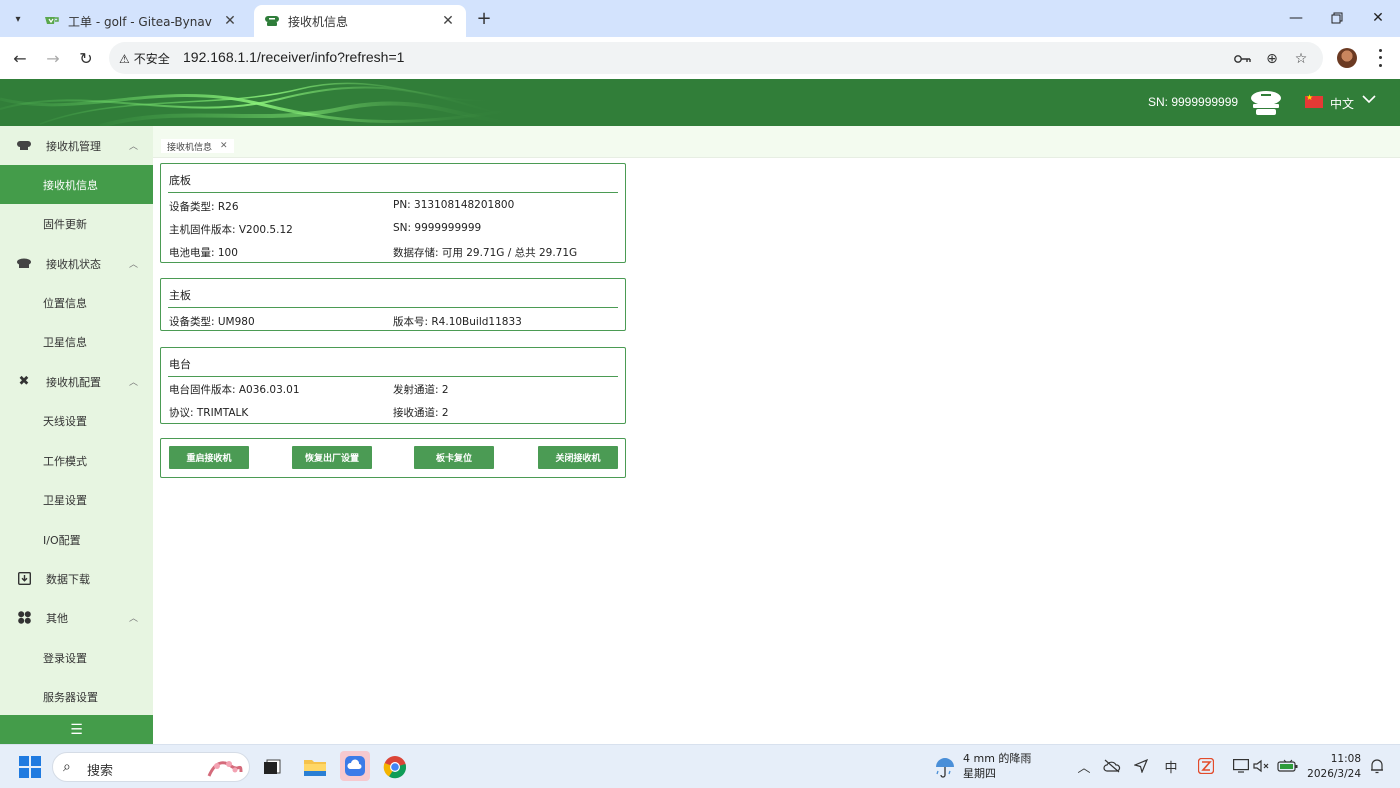 This screenshot has height=788, width=1400. What do you see at coordinates (18, 19) in the screenshot?
I see `tab-search-chevron-icon: ▾` at bounding box center [18, 19].